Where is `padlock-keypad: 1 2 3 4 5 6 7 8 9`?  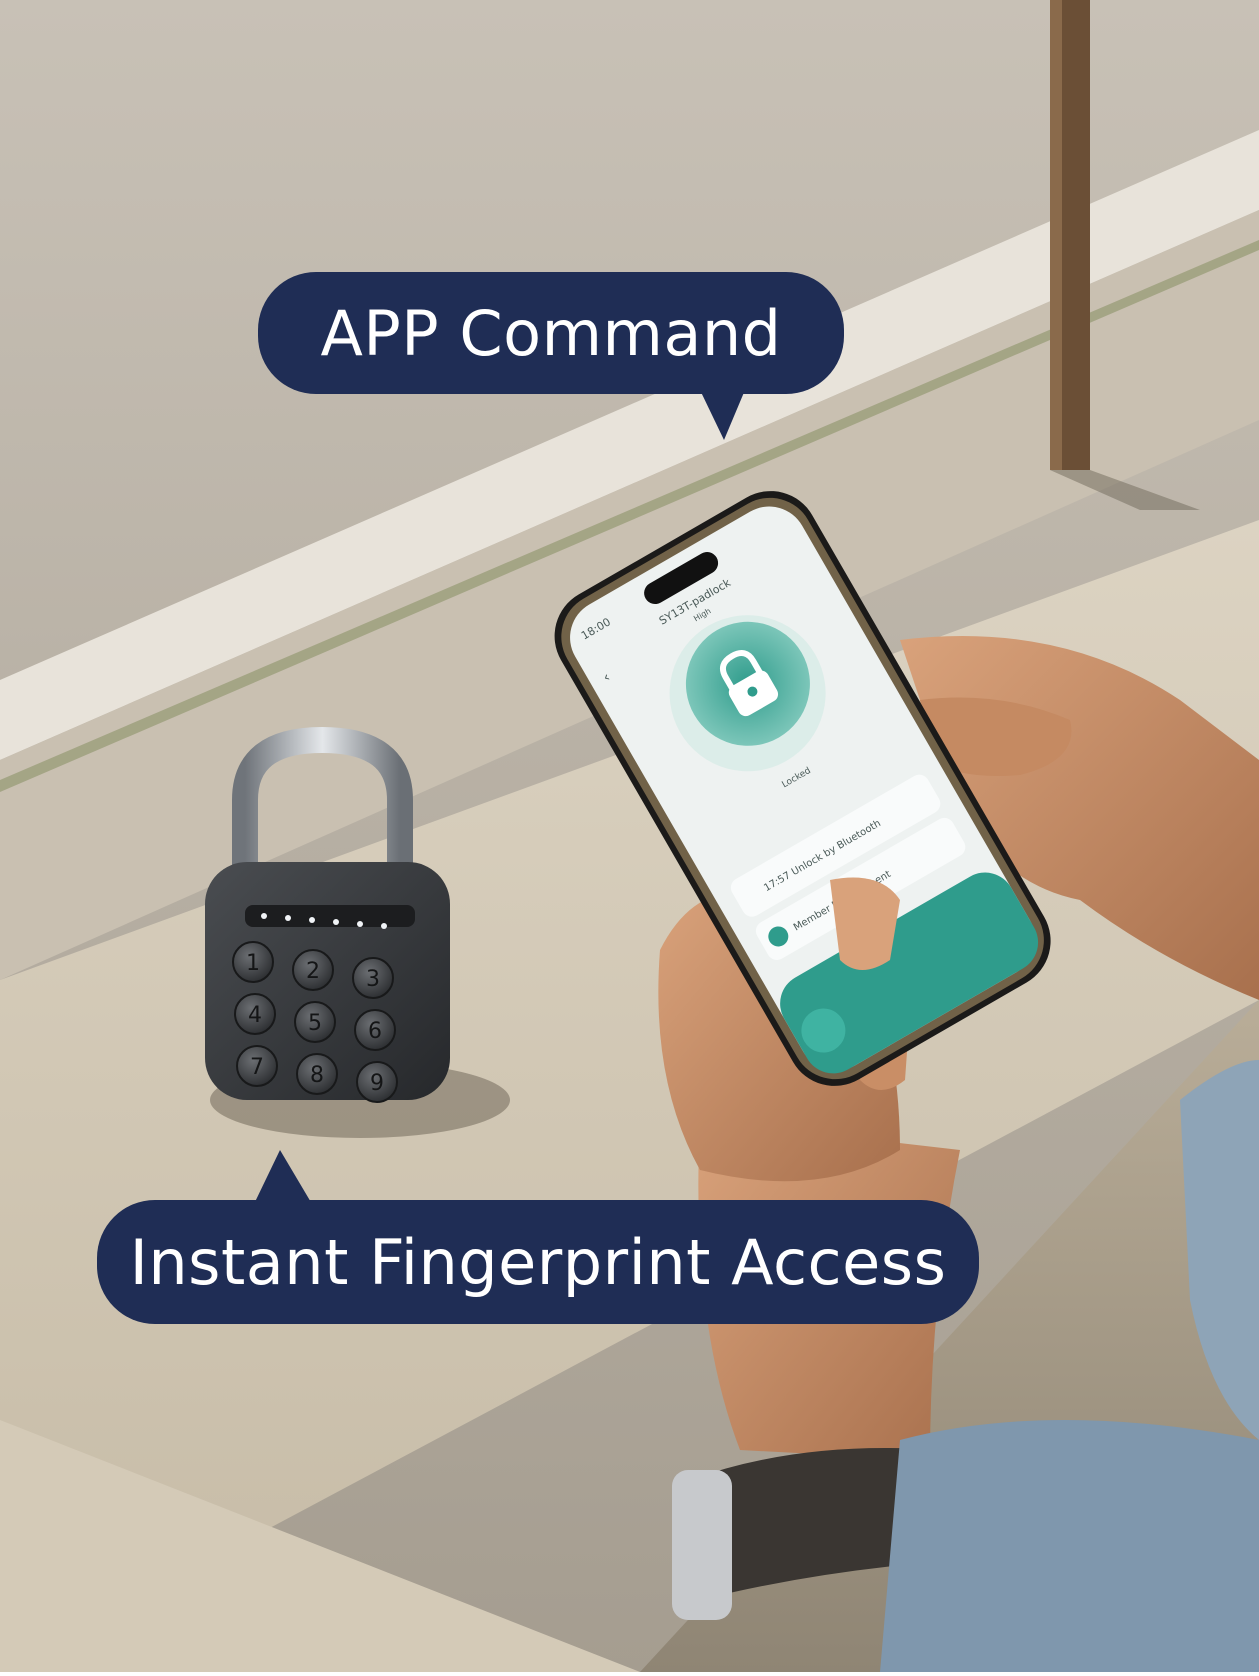 padlock-keypad: 1 2 3 4 5 6 7 8 9 is located at coordinates (315, 1022).